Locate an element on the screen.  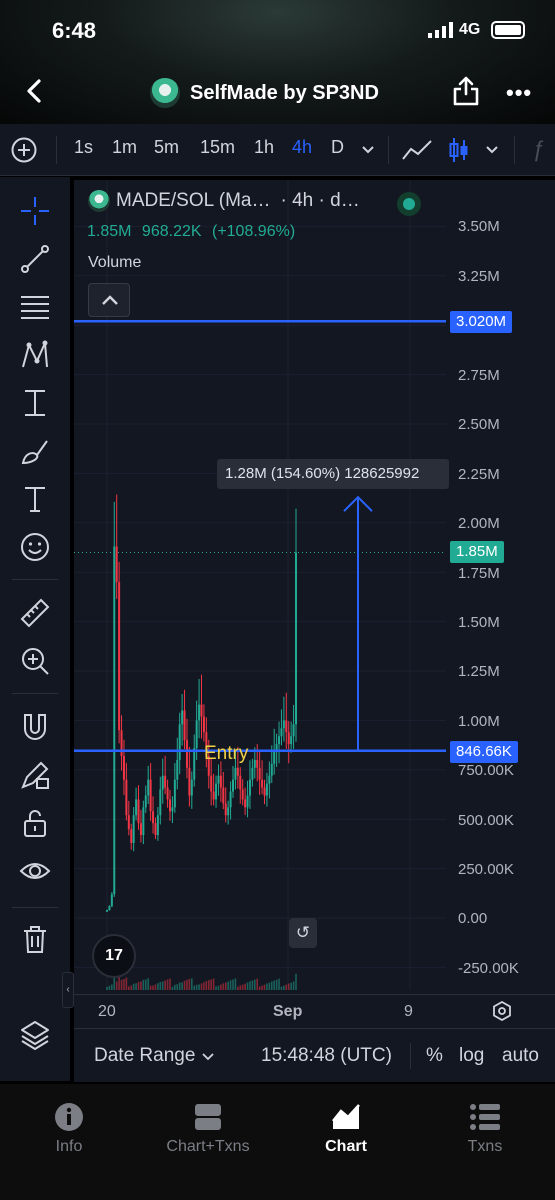
interval-1s: 1s is located at coordinates (83, 147).